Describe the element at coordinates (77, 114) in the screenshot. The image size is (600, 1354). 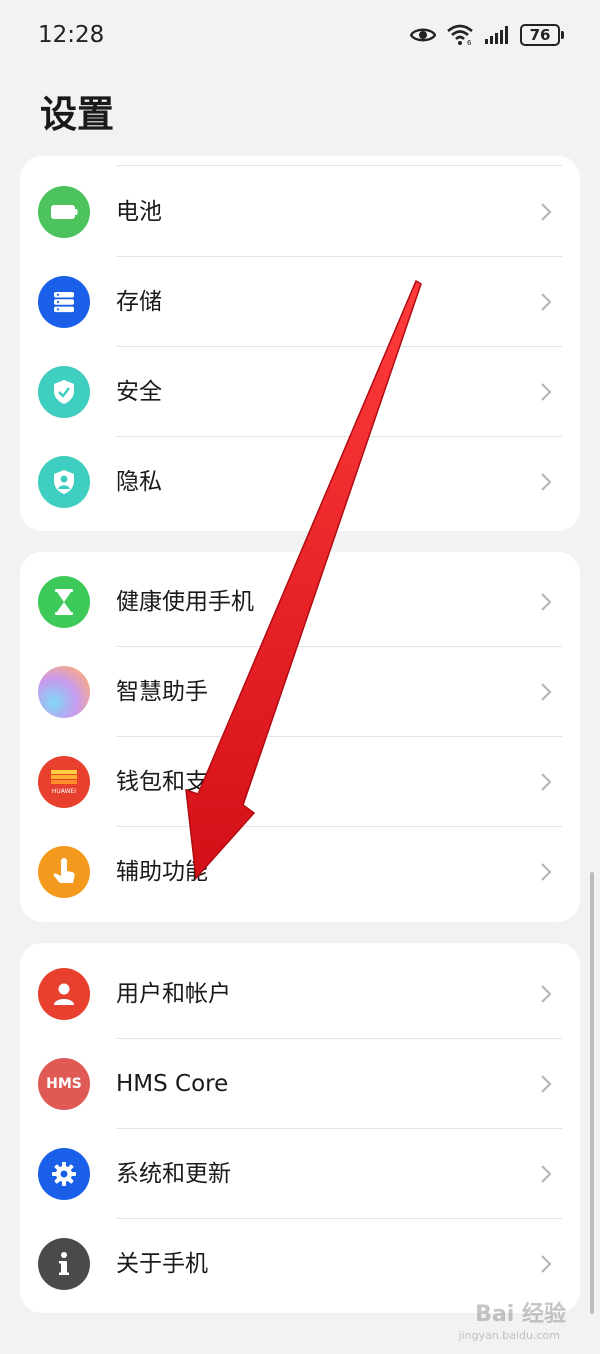
I see `page-title: 设置` at that location.